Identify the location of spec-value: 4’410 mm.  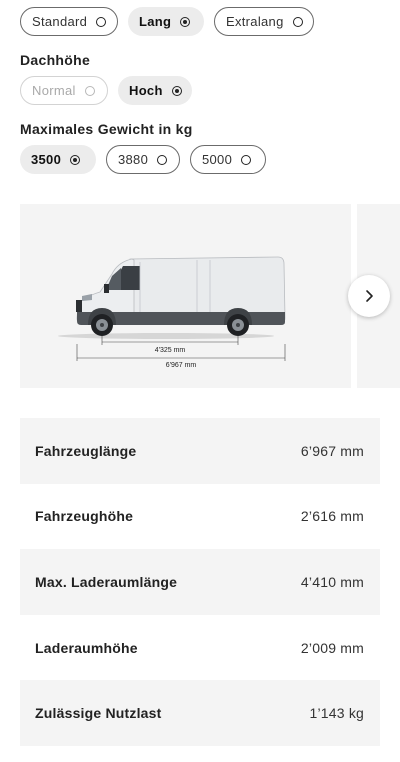
(332, 581).